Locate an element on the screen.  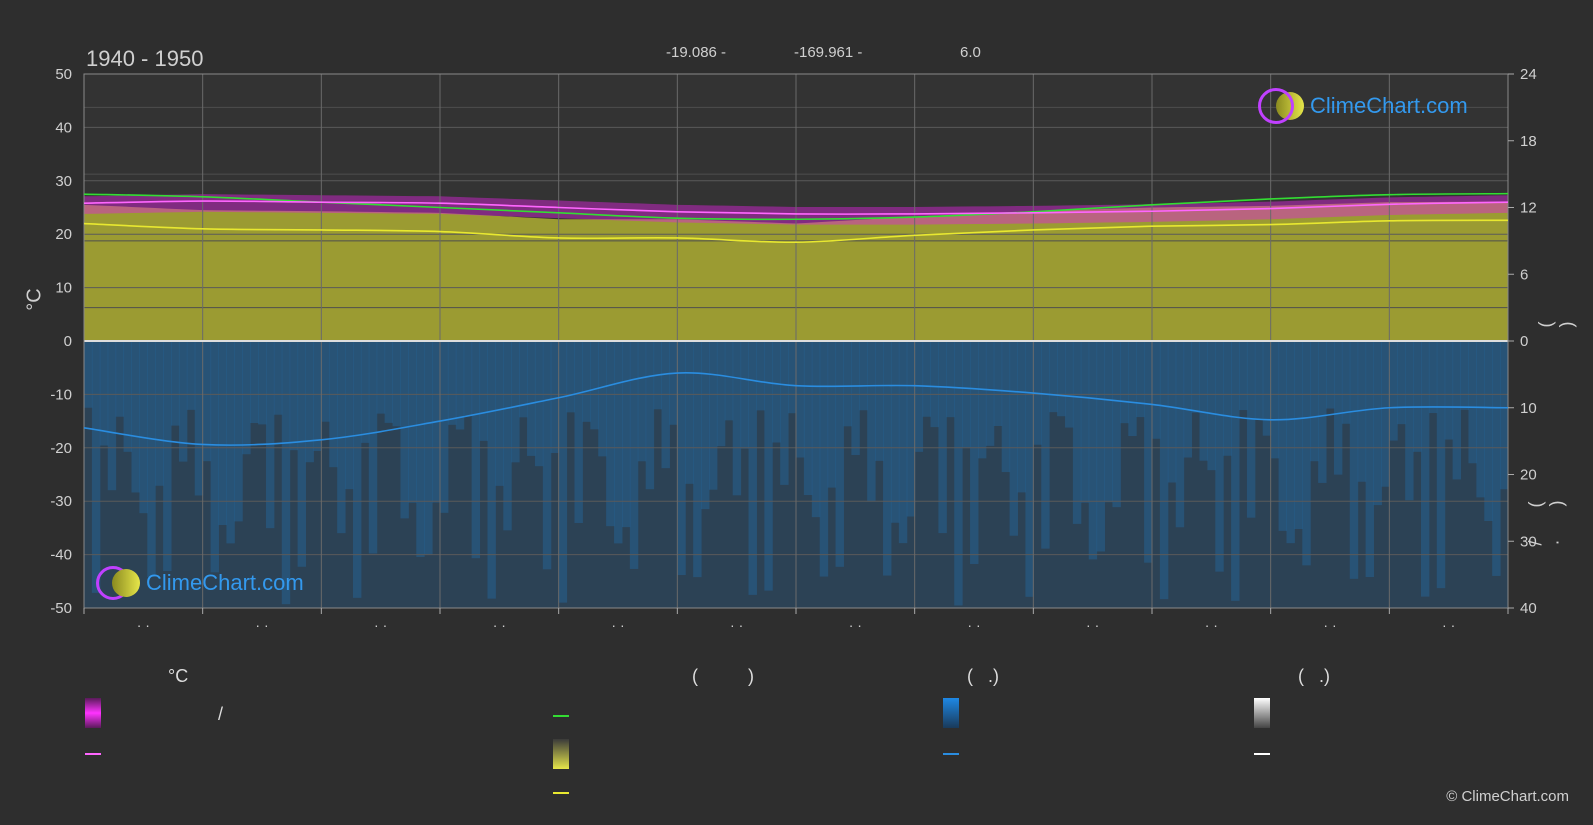
y-right-bottom-tick-label: 10 is located at coordinates (1528, 408).